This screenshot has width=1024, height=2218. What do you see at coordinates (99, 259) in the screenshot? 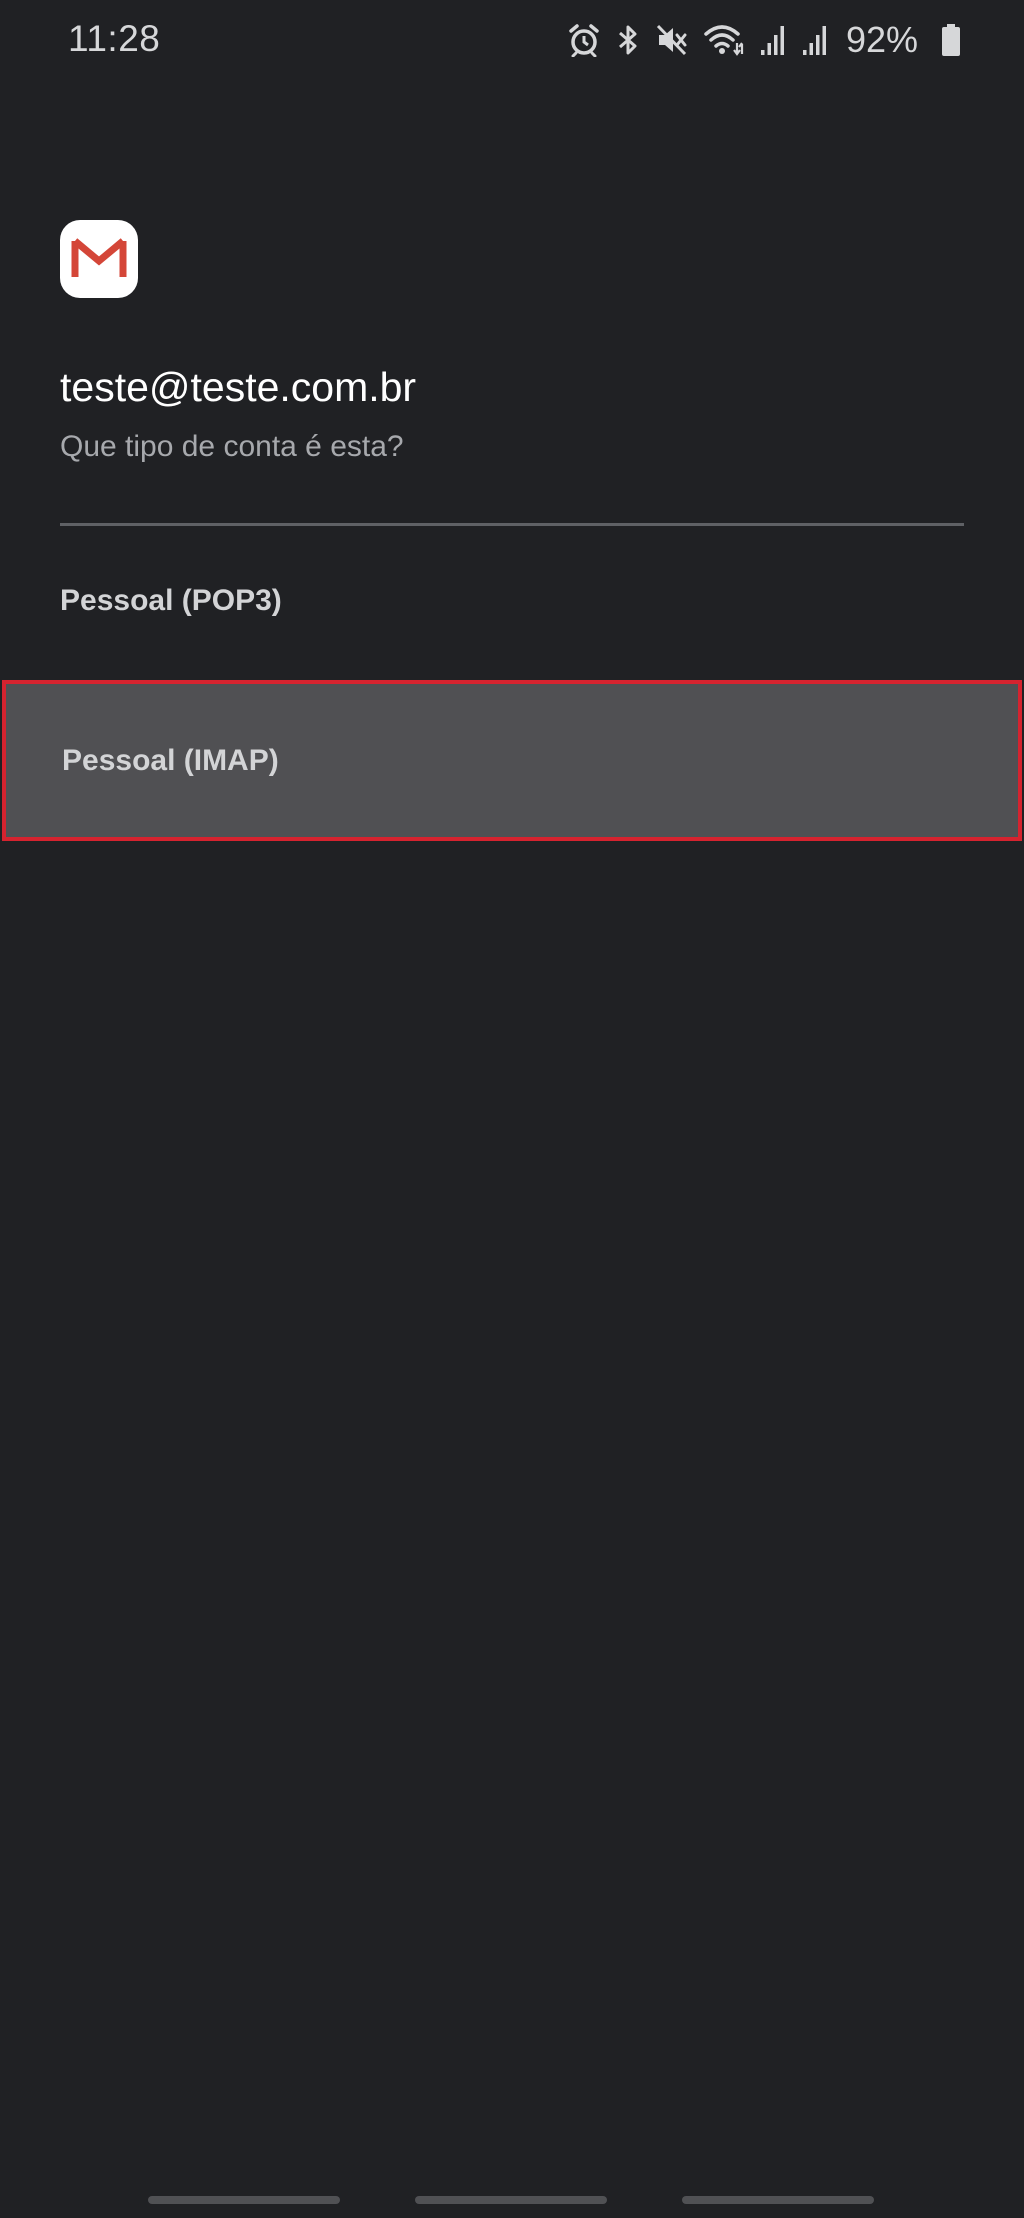
I see `gmail-icon` at bounding box center [99, 259].